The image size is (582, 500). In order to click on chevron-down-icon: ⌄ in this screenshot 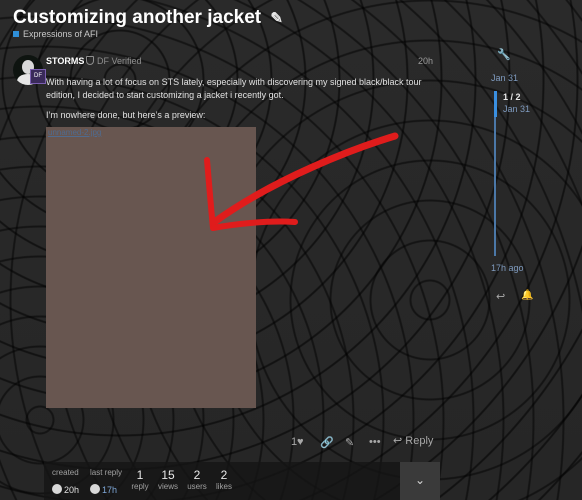, I will do `click(420, 480)`.